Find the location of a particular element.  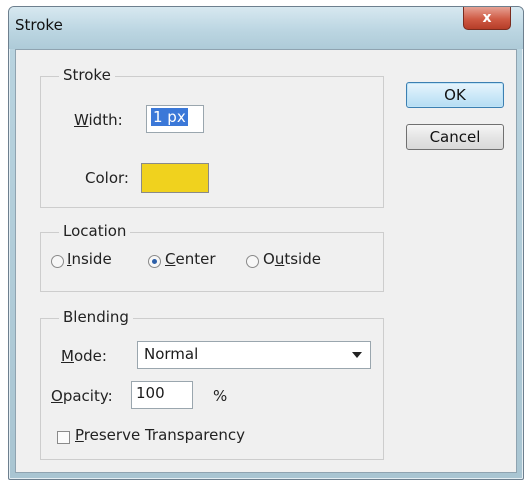

mode-label: Mode: is located at coordinates (84, 356).